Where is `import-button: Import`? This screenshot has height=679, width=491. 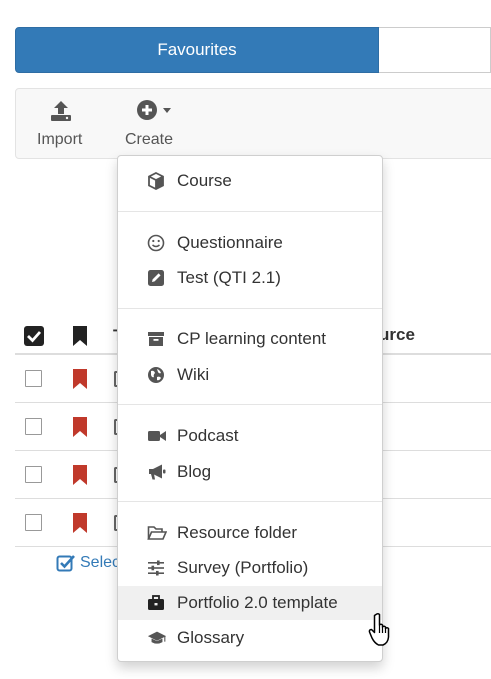
import-button: Import is located at coordinates (61, 123).